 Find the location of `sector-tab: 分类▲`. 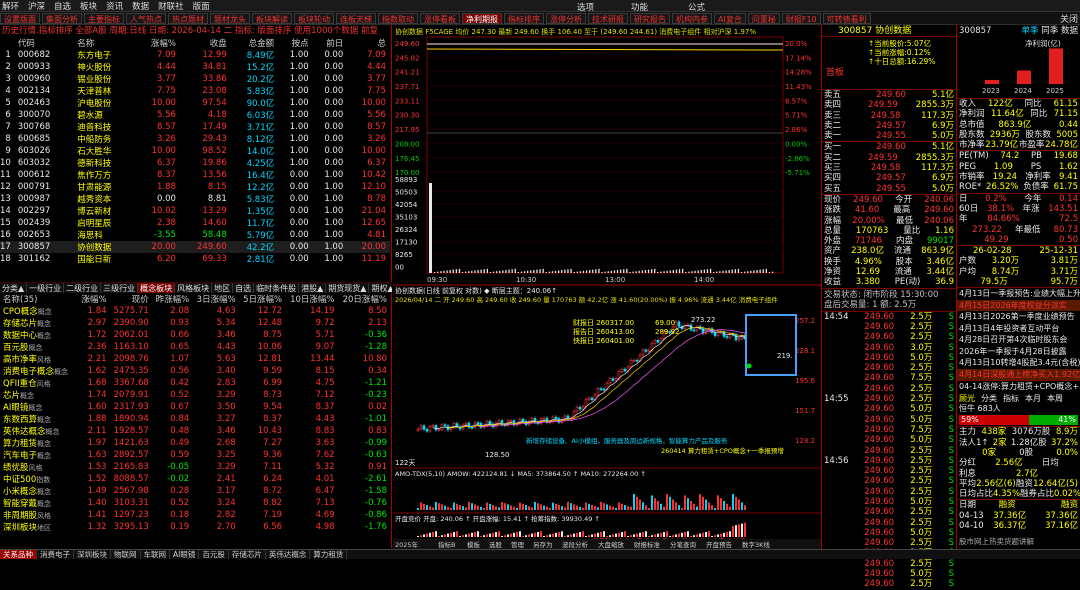

sector-tab: 分类▲ is located at coordinates (14, 288).